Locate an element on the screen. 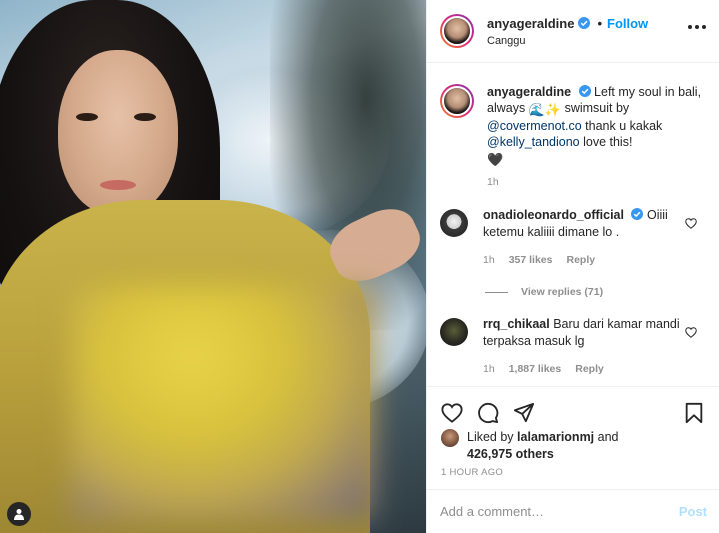 The image size is (719, 533). likes-text: Liked by lalamarionmj and 426,975 others is located at coordinates (543, 446).